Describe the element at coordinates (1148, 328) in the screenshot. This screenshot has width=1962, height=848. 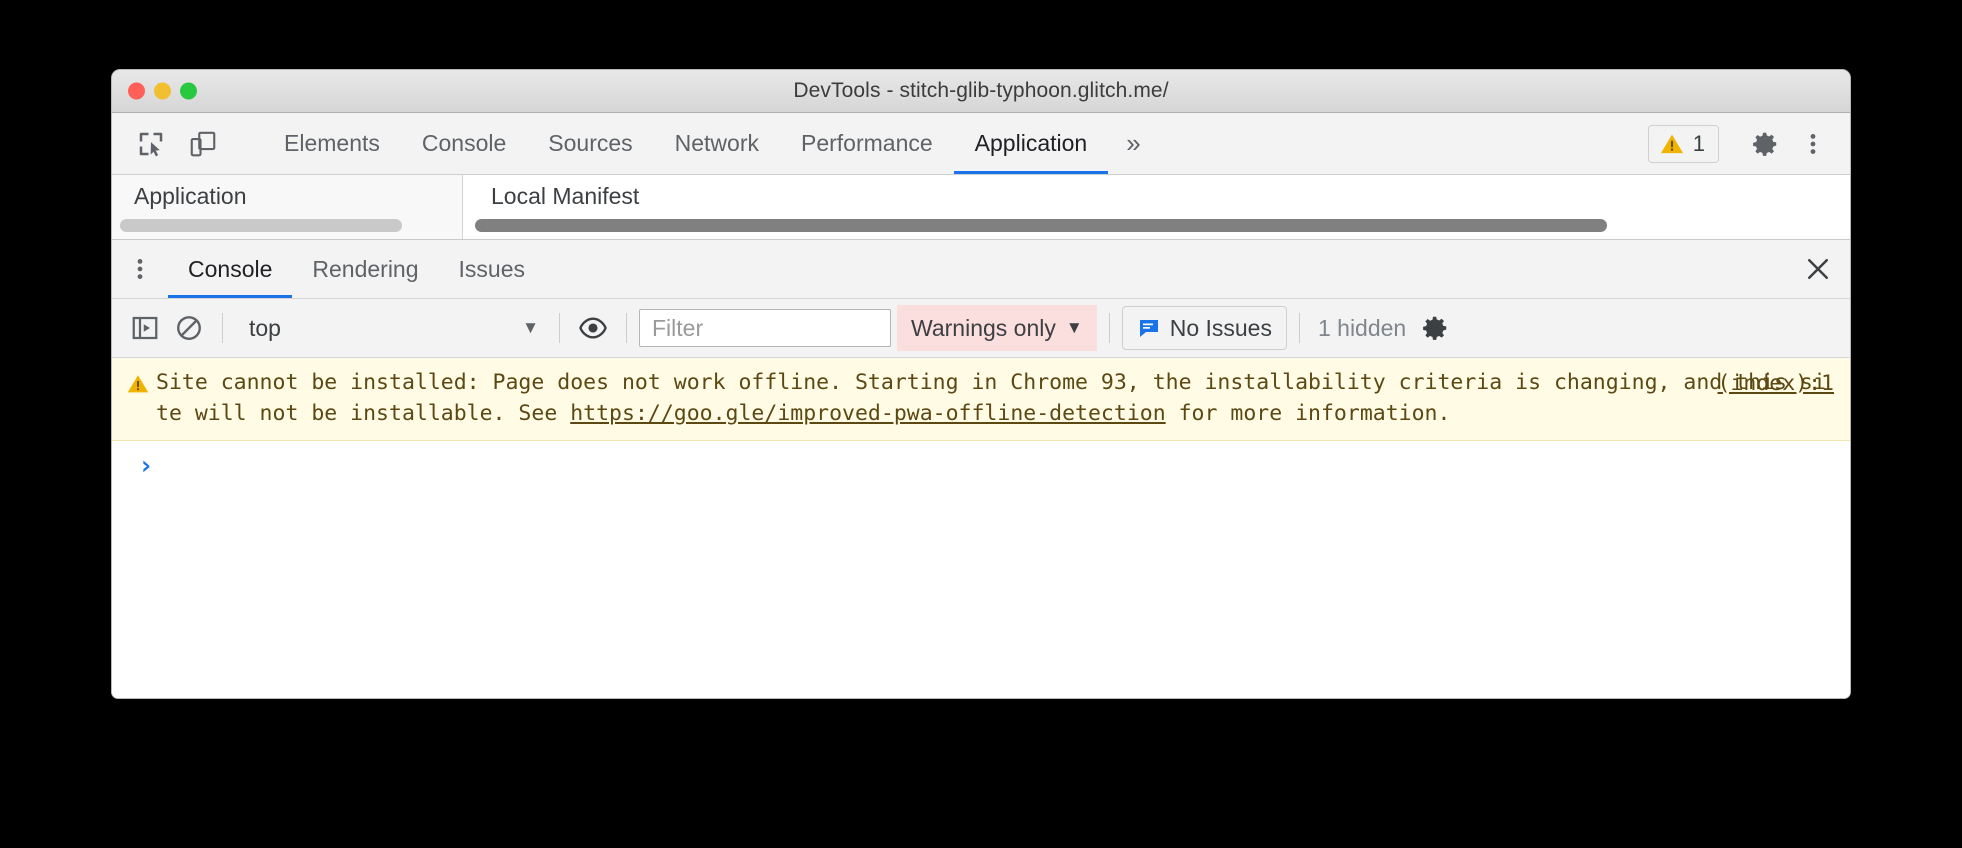
I see `issues-bubble-icon` at that location.